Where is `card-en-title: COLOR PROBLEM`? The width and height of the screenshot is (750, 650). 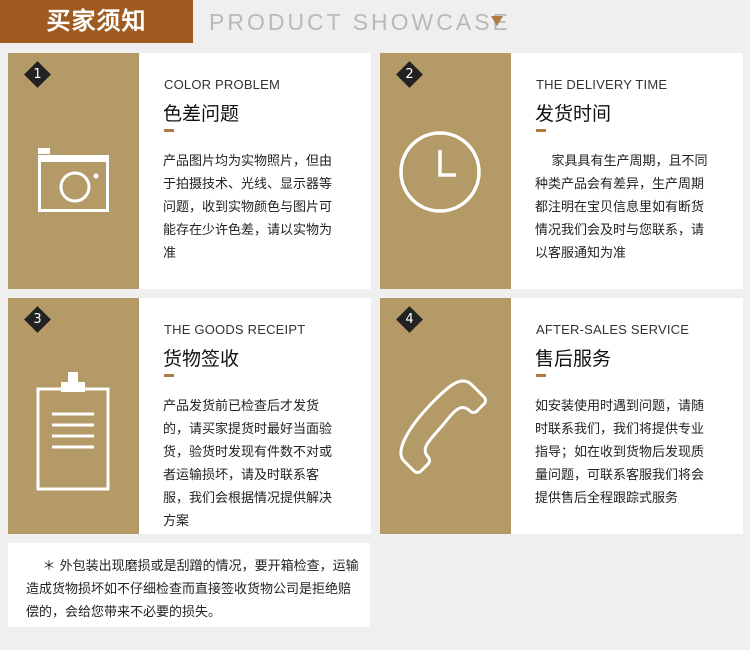
card-en-title: COLOR PROBLEM is located at coordinates (222, 84).